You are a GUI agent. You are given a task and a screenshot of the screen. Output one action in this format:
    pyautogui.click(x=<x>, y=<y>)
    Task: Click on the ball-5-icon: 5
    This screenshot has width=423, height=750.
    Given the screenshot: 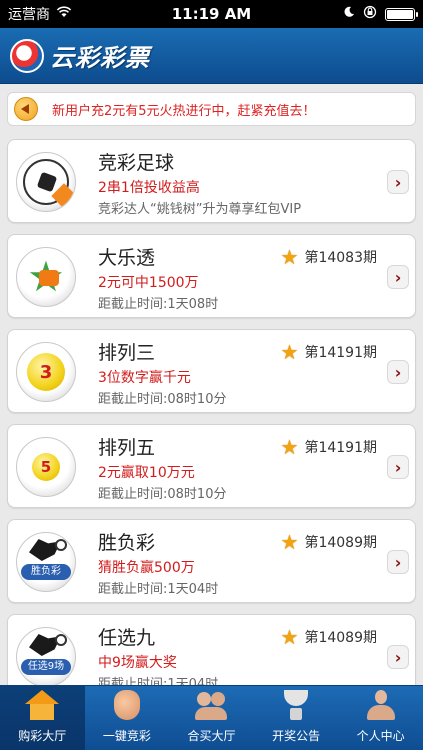 What is the action you would take?
    pyautogui.click(x=46, y=467)
    